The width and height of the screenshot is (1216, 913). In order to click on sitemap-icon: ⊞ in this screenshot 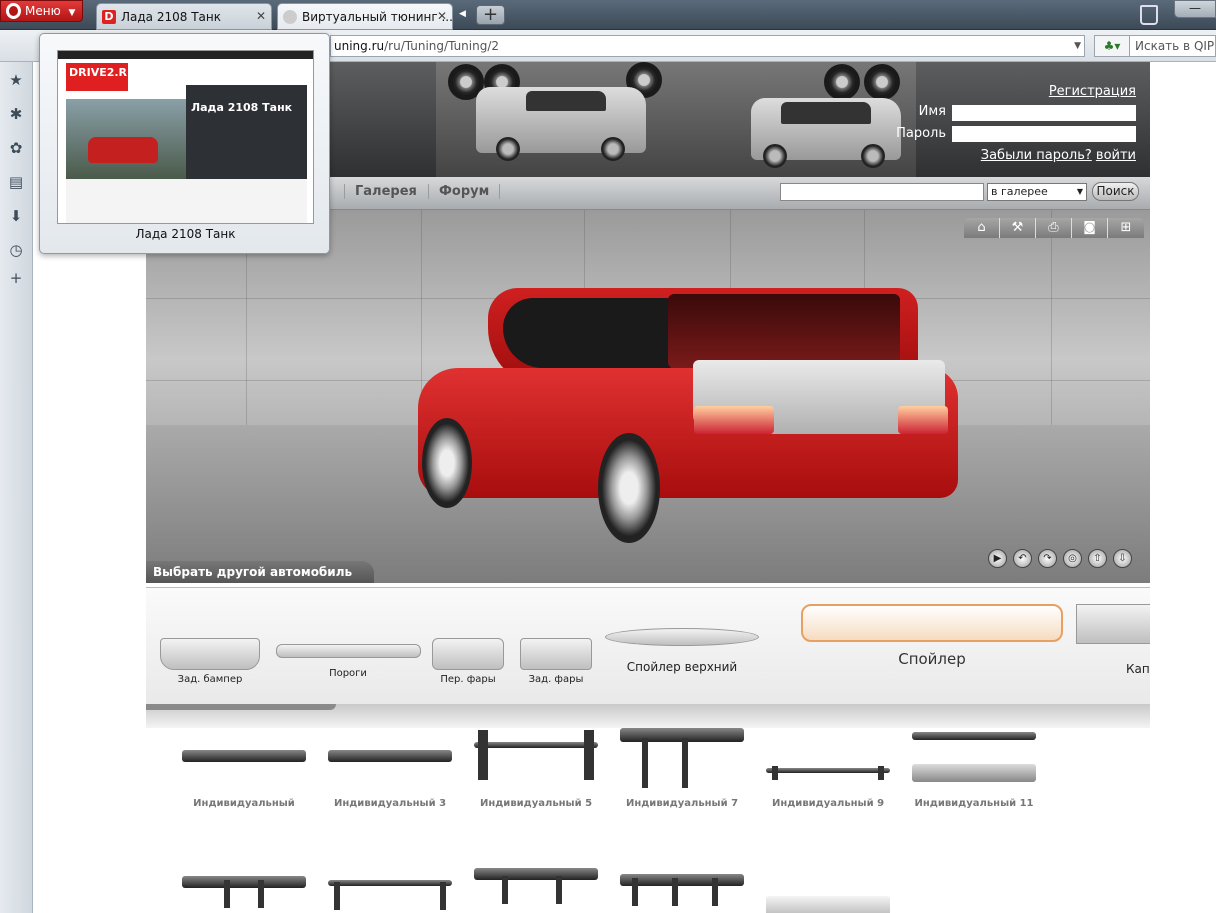, I will do `click(1126, 228)`.